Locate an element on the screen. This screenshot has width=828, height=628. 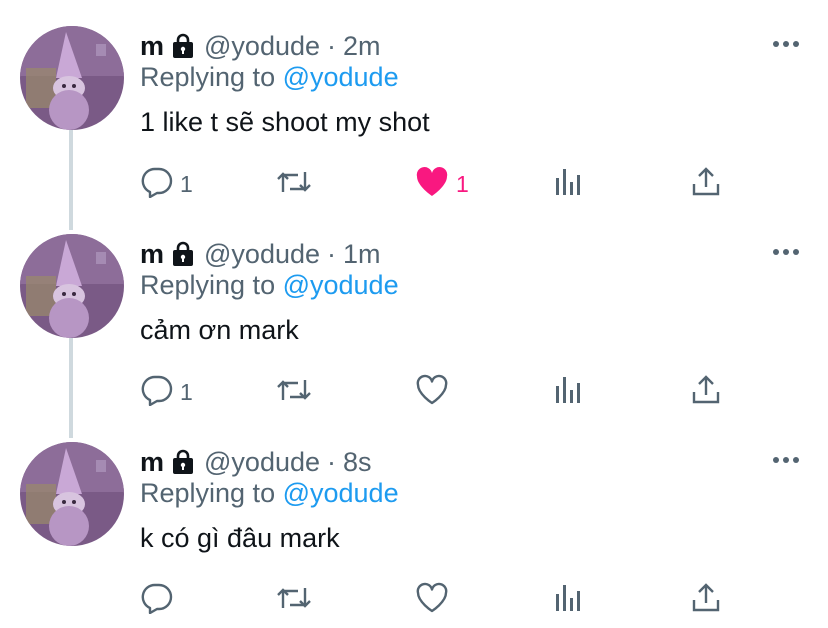
tweet-header: m @yodude · 8s is located at coordinates (256, 462).